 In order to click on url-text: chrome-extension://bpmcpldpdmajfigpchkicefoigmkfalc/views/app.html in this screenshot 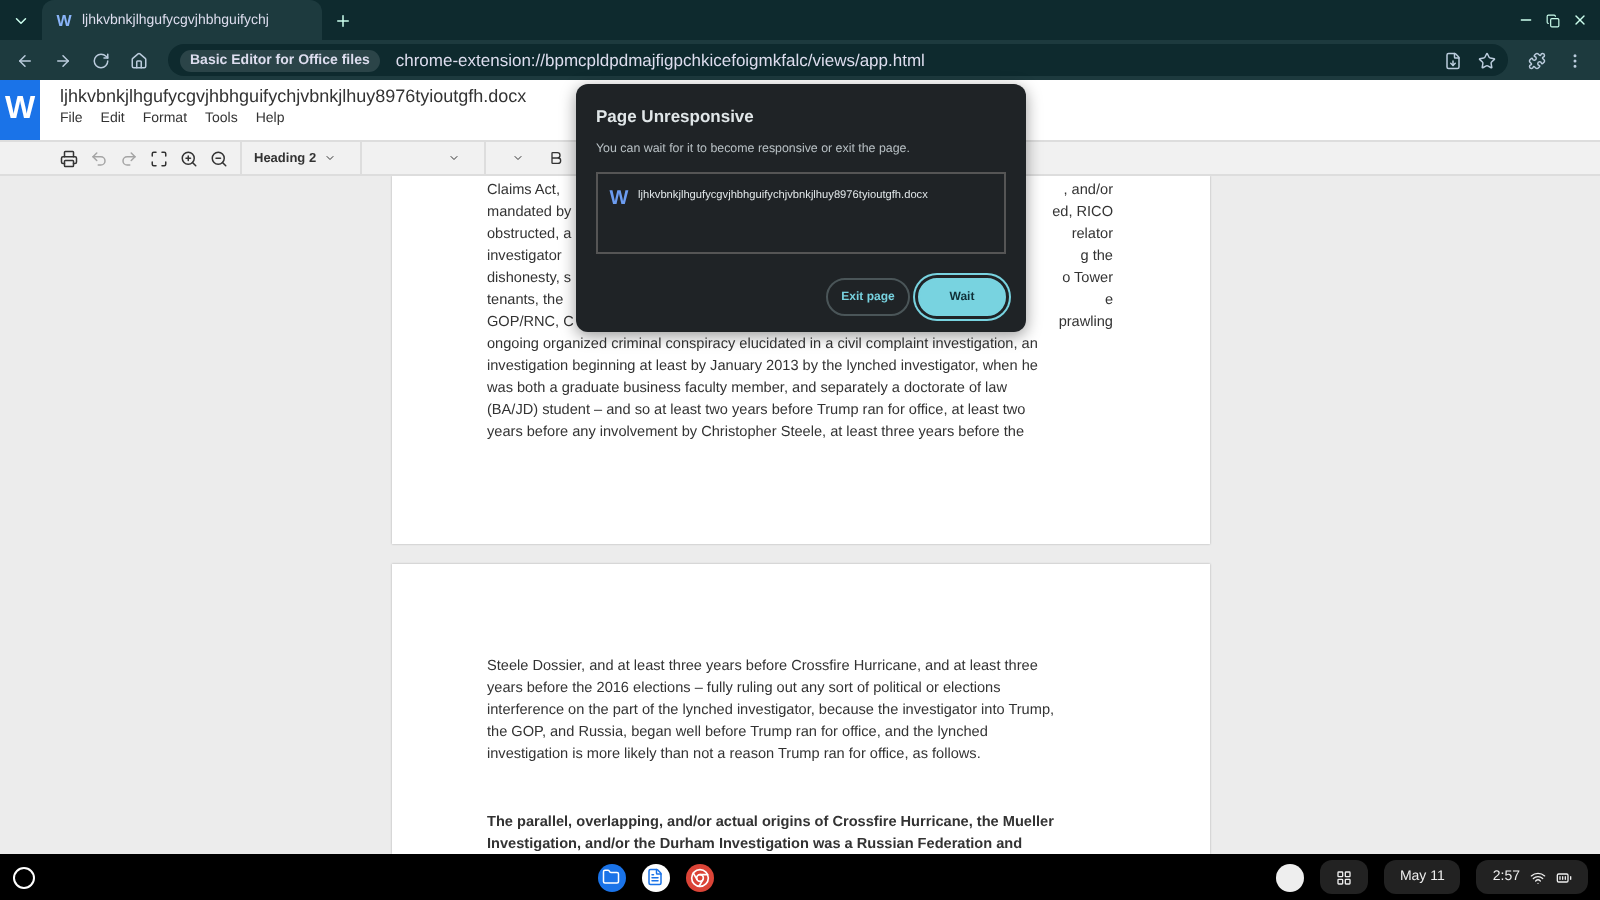, I will do `click(661, 60)`.